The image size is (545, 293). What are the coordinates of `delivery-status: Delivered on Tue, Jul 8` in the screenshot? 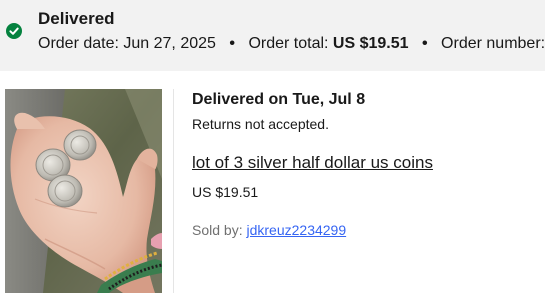 It's located at (279, 99).